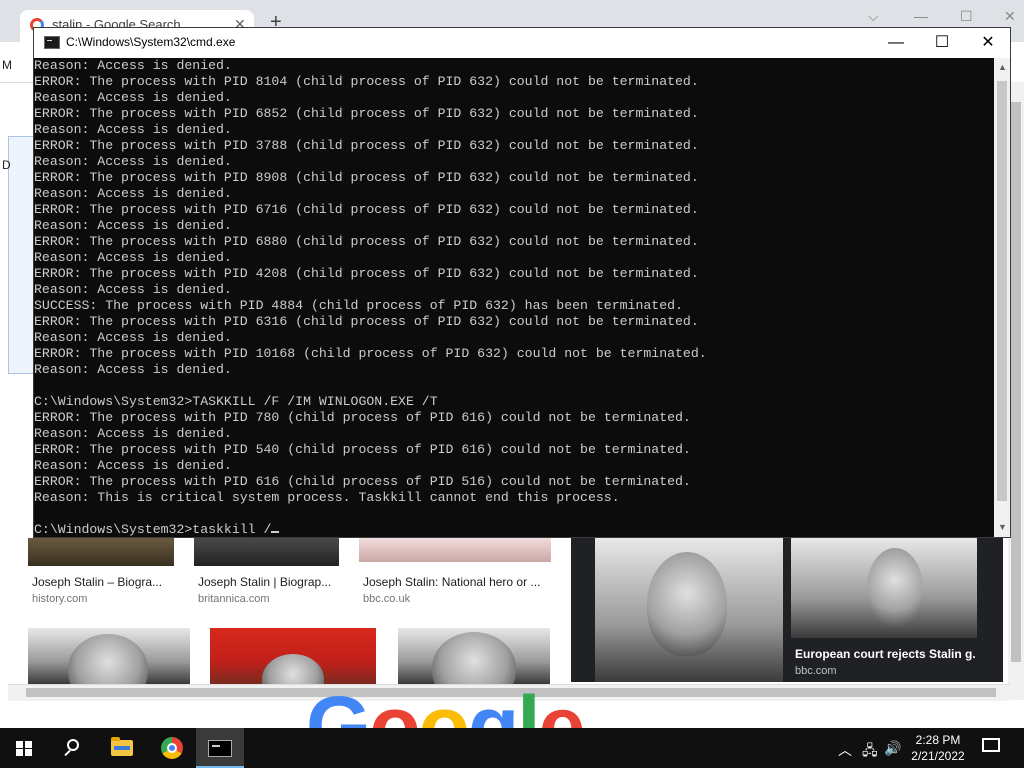 The height and width of the screenshot is (768, 1024). I want to click on command-prompt-icon, so click(220, 748).